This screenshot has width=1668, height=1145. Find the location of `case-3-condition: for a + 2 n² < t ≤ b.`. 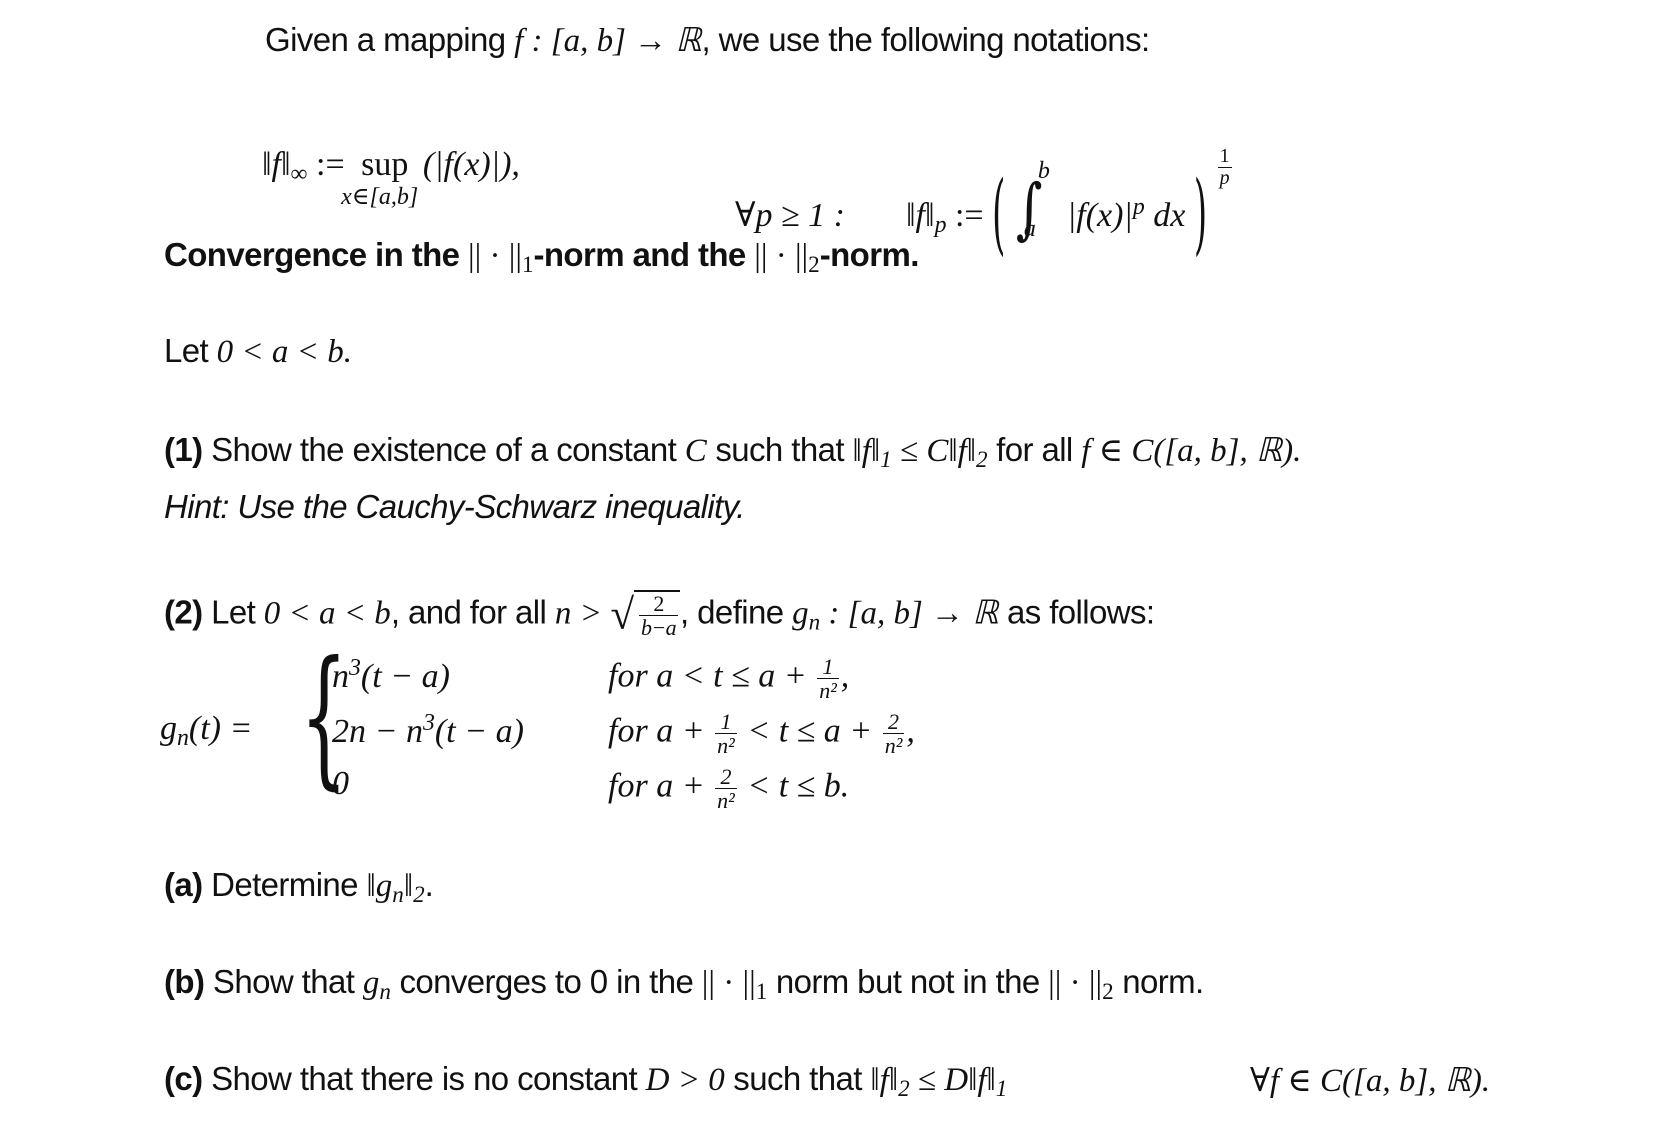

case-3-condition: for a + 2 n² < t ≤ b. is located at coordinates (729, 789).